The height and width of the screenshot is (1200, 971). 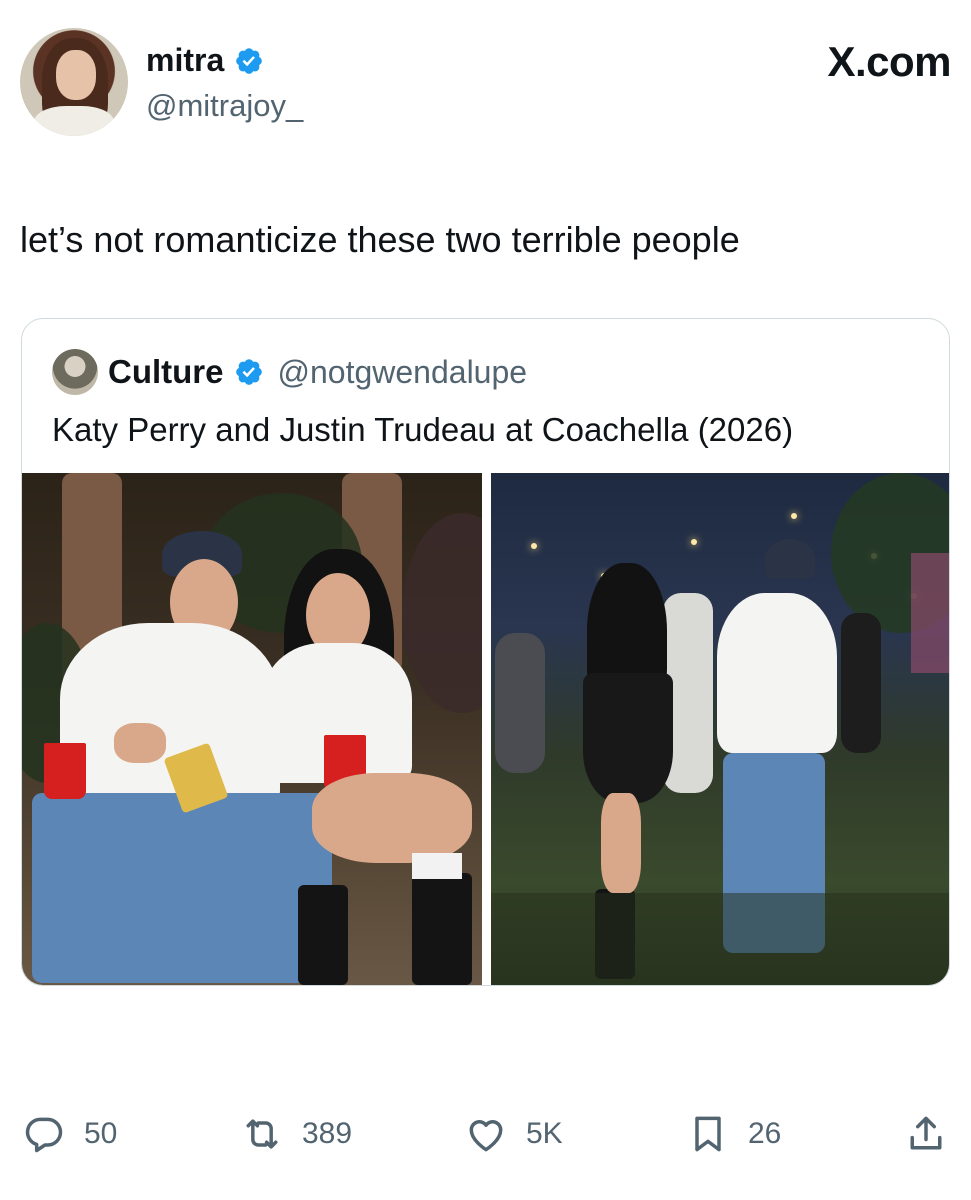 I want to click on avatar-face, so click(x=76, y=75).